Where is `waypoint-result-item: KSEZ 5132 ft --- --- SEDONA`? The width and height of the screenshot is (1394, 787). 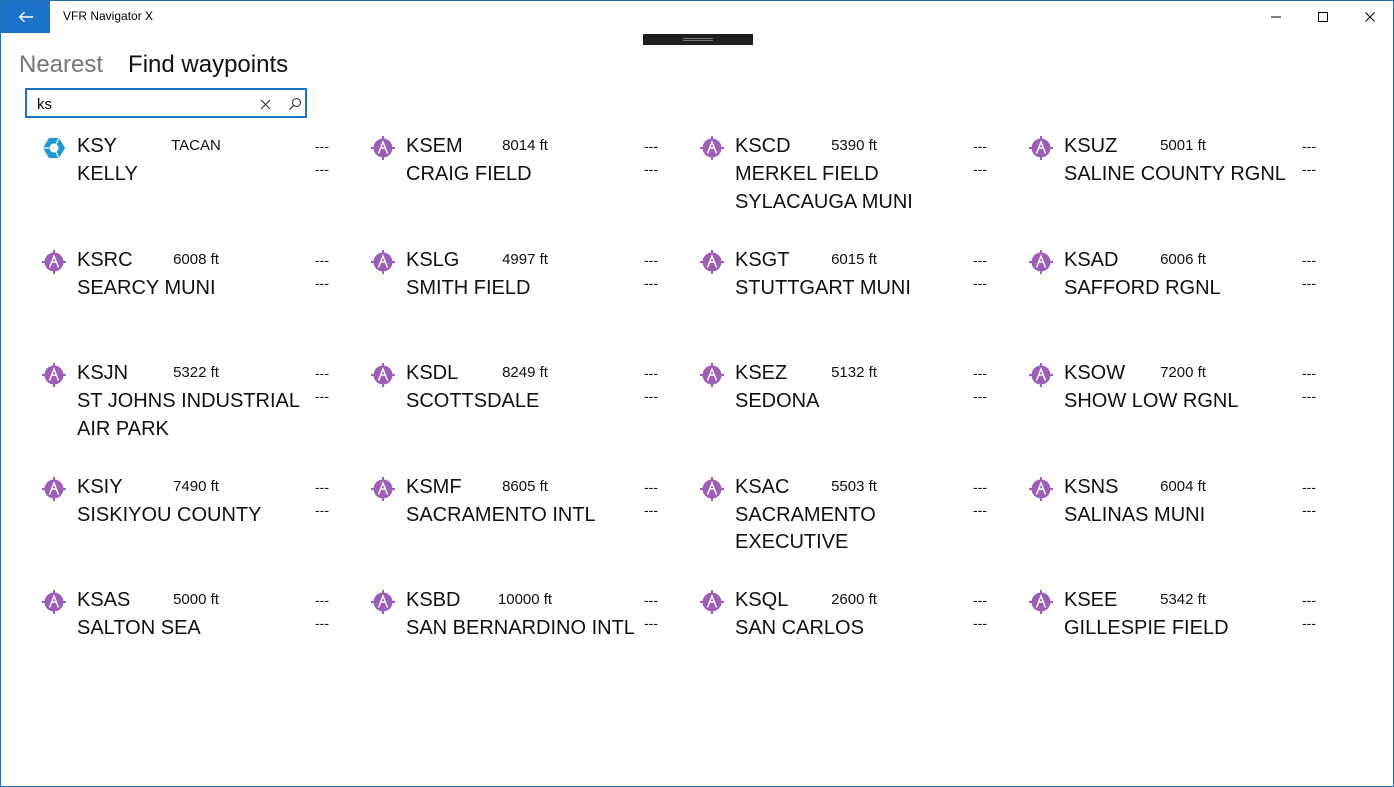 waypoint-result-item: KSEZ 5132 ft --- --- SEDONA is located at coordinates (849, 413).